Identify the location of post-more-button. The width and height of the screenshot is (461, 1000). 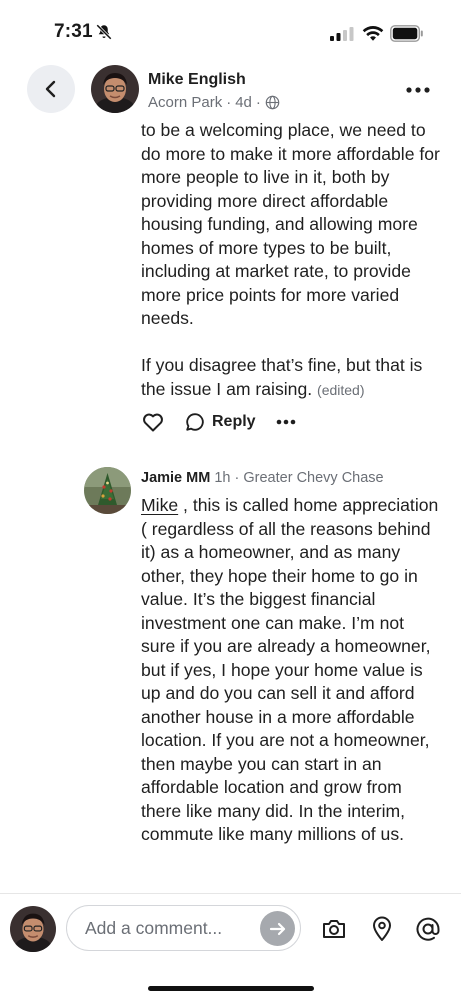
(287, 422).